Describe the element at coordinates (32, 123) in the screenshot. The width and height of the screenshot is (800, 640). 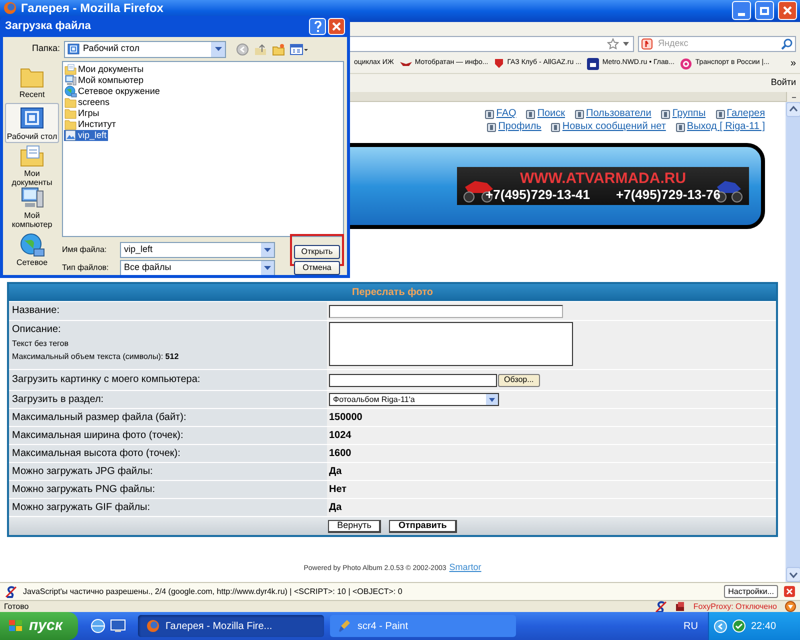
I see `places-item: Рабочий стол` at that location.